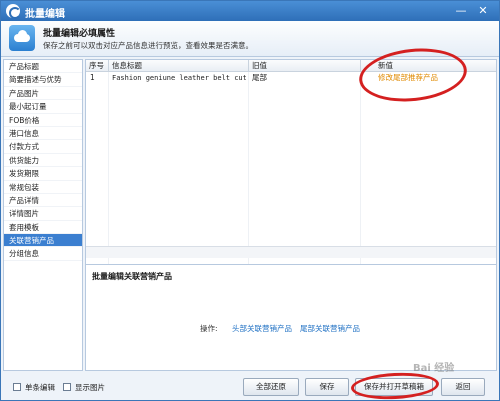 This screenshot has height=401, width=500. I want to click on column-header-no: 序号, so click(96, 66).